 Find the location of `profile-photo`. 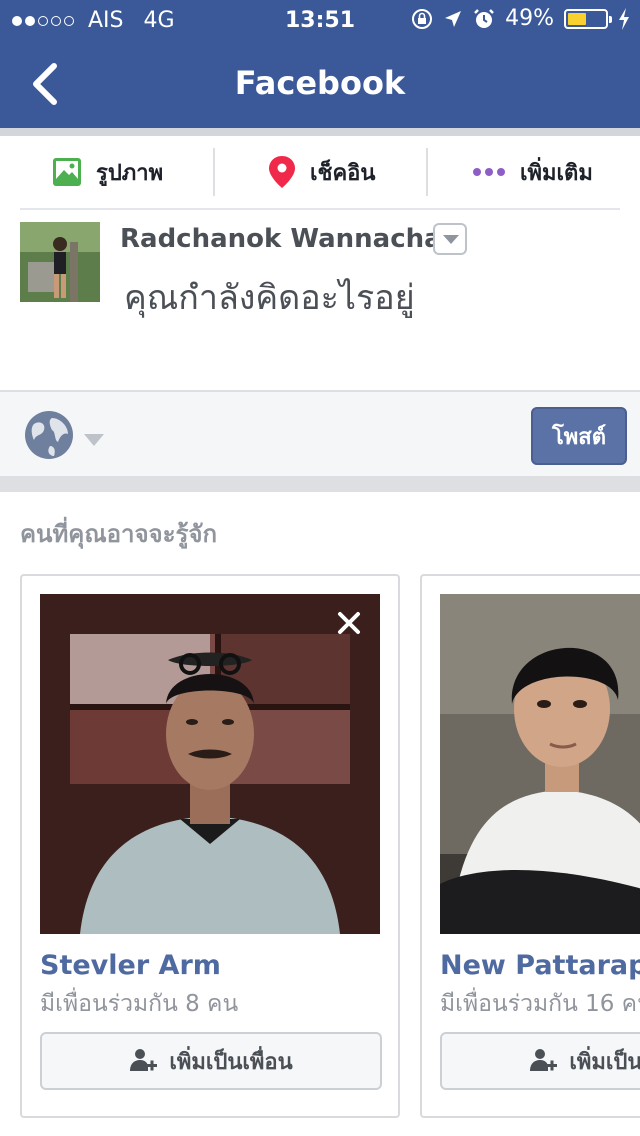

profile-photo is located at coordinates (540, 764).